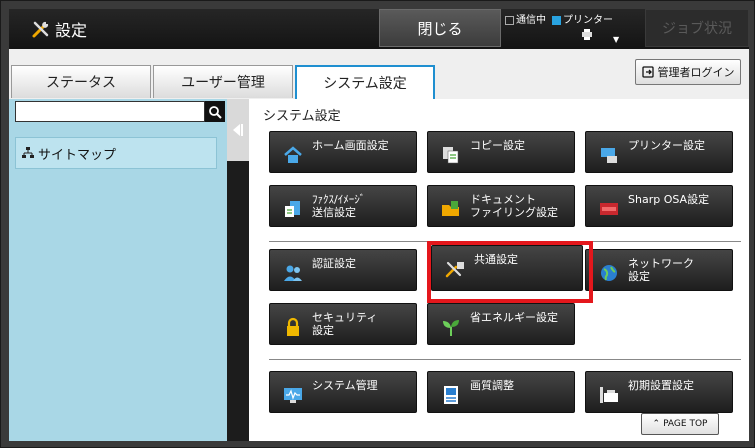 This screenshot has width=755, height=448. What do you see at coordinates (293, 326) in the screenshot?
I see `lock-icon` at bounding box center [293, 326].